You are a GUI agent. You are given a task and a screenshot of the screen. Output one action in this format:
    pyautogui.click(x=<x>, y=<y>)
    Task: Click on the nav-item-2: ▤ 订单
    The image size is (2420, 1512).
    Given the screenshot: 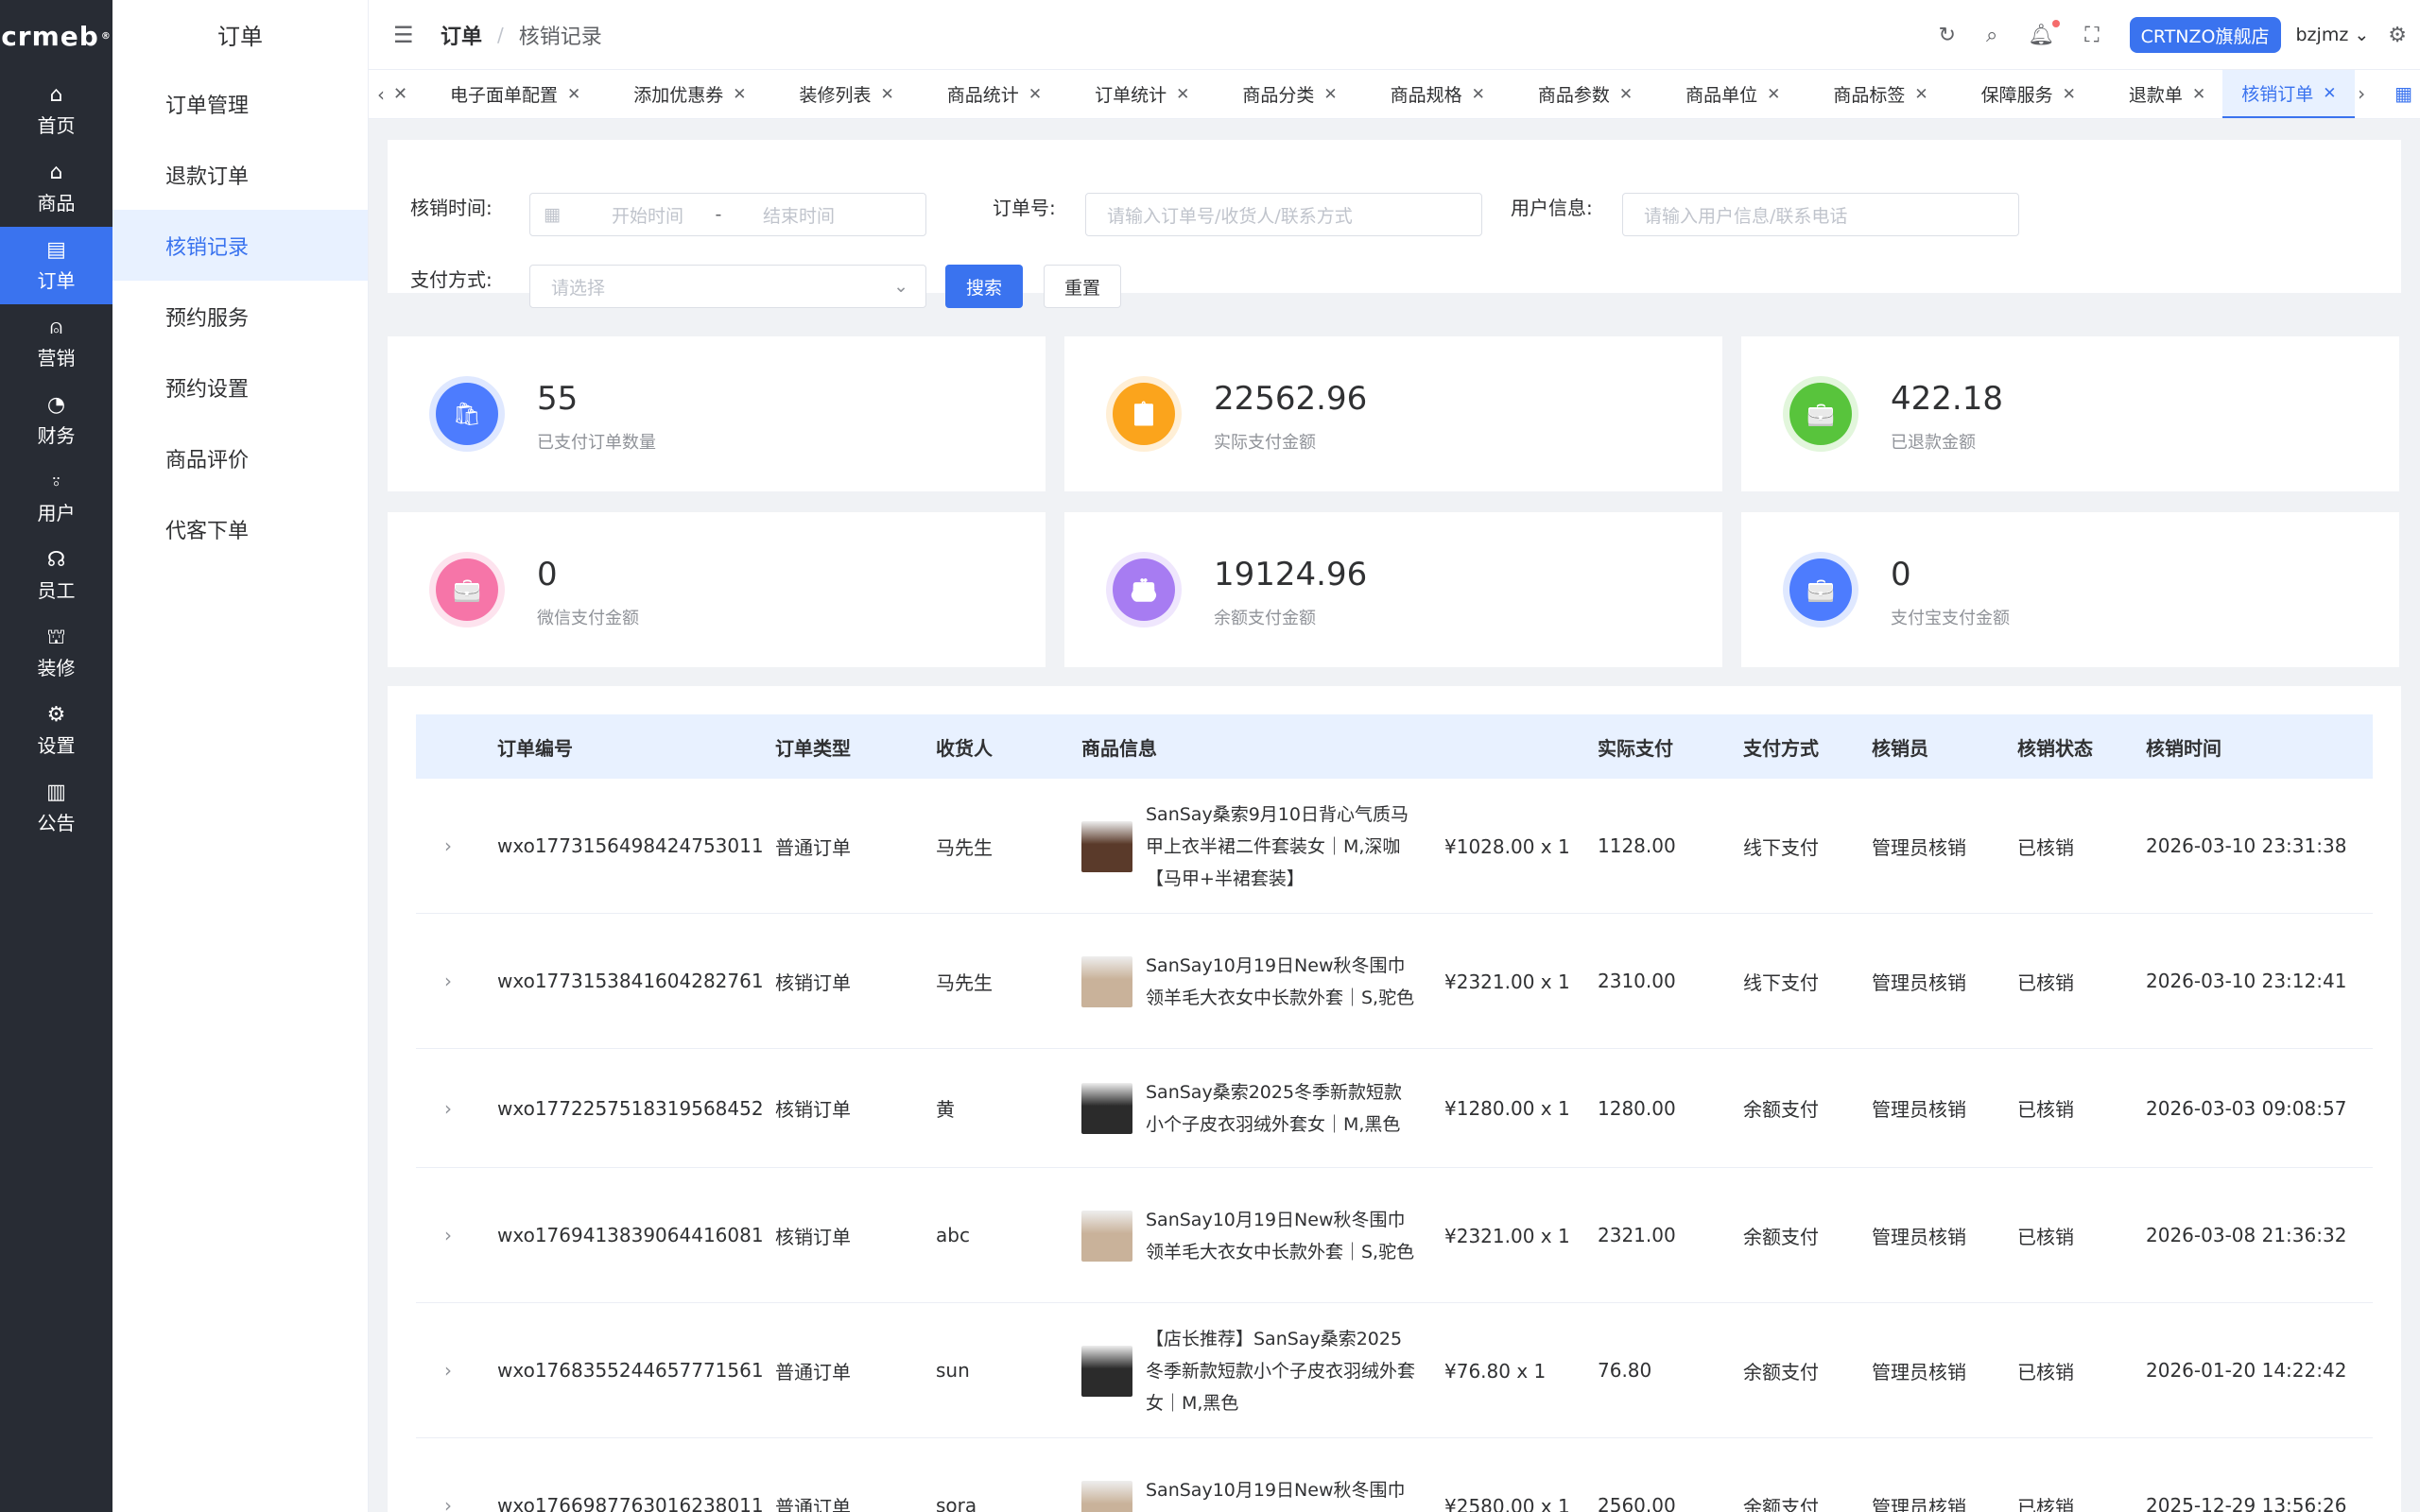 What is the action you would take?
    pyautogui.click(x=56, y=265)
    